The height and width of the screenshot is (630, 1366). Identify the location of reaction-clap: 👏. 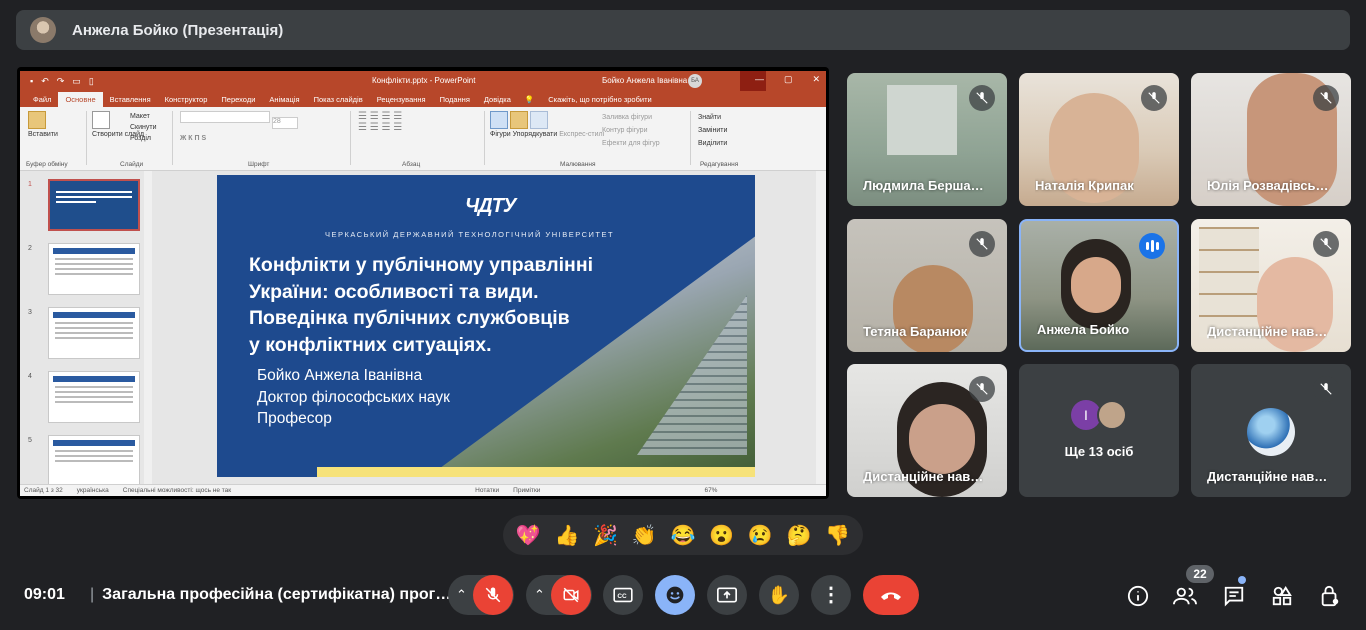
(644, 535).